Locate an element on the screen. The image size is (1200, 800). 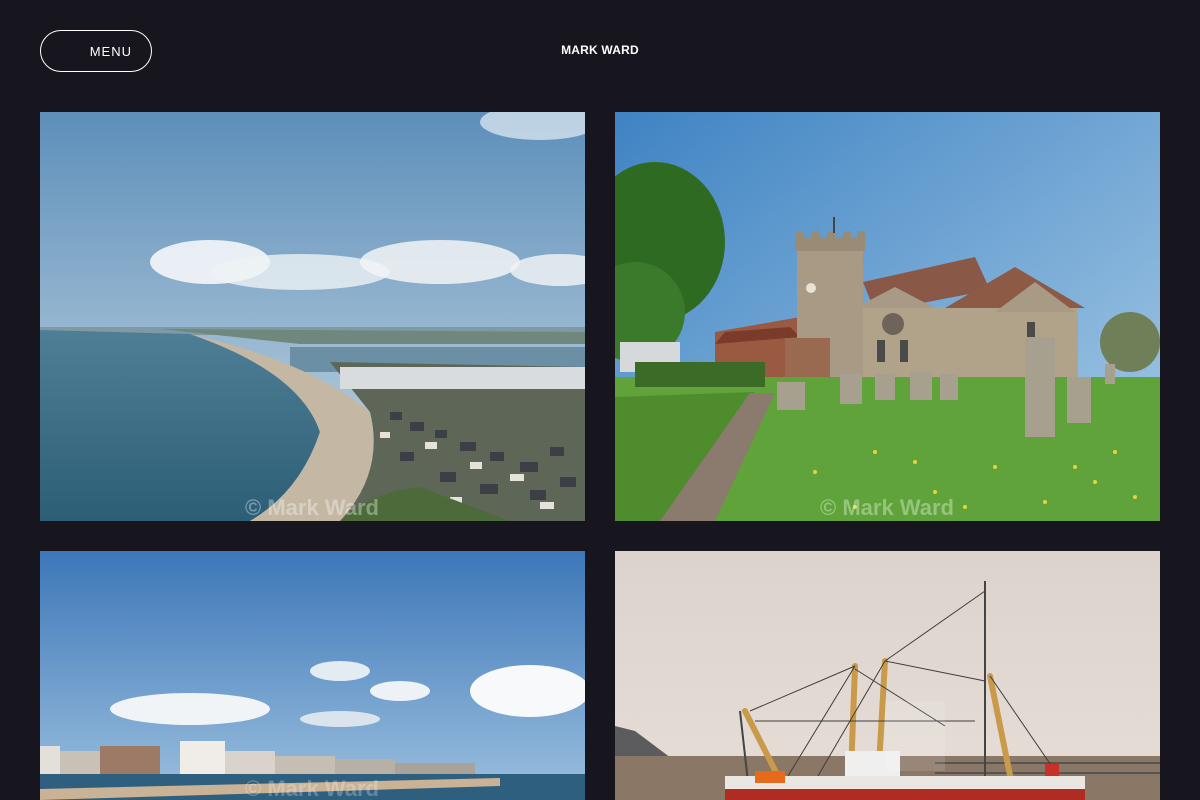
site-header: MENU MARK WARD is located at coordinates (600, 50).